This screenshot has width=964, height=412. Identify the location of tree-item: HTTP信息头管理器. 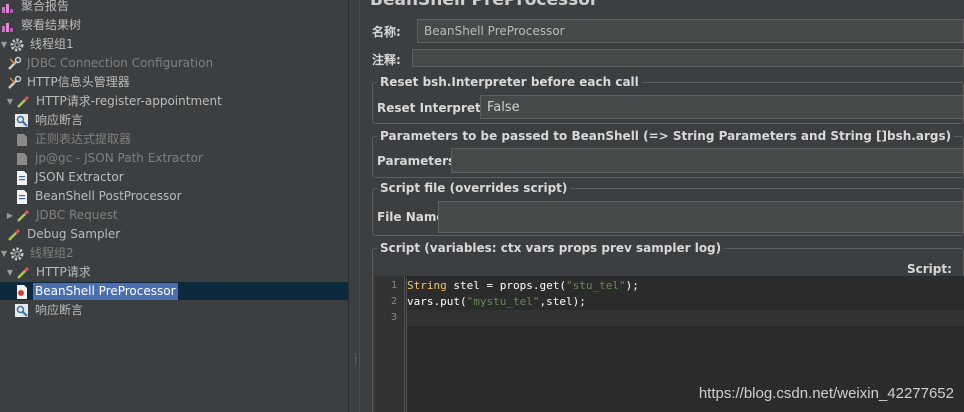
(69, 82).